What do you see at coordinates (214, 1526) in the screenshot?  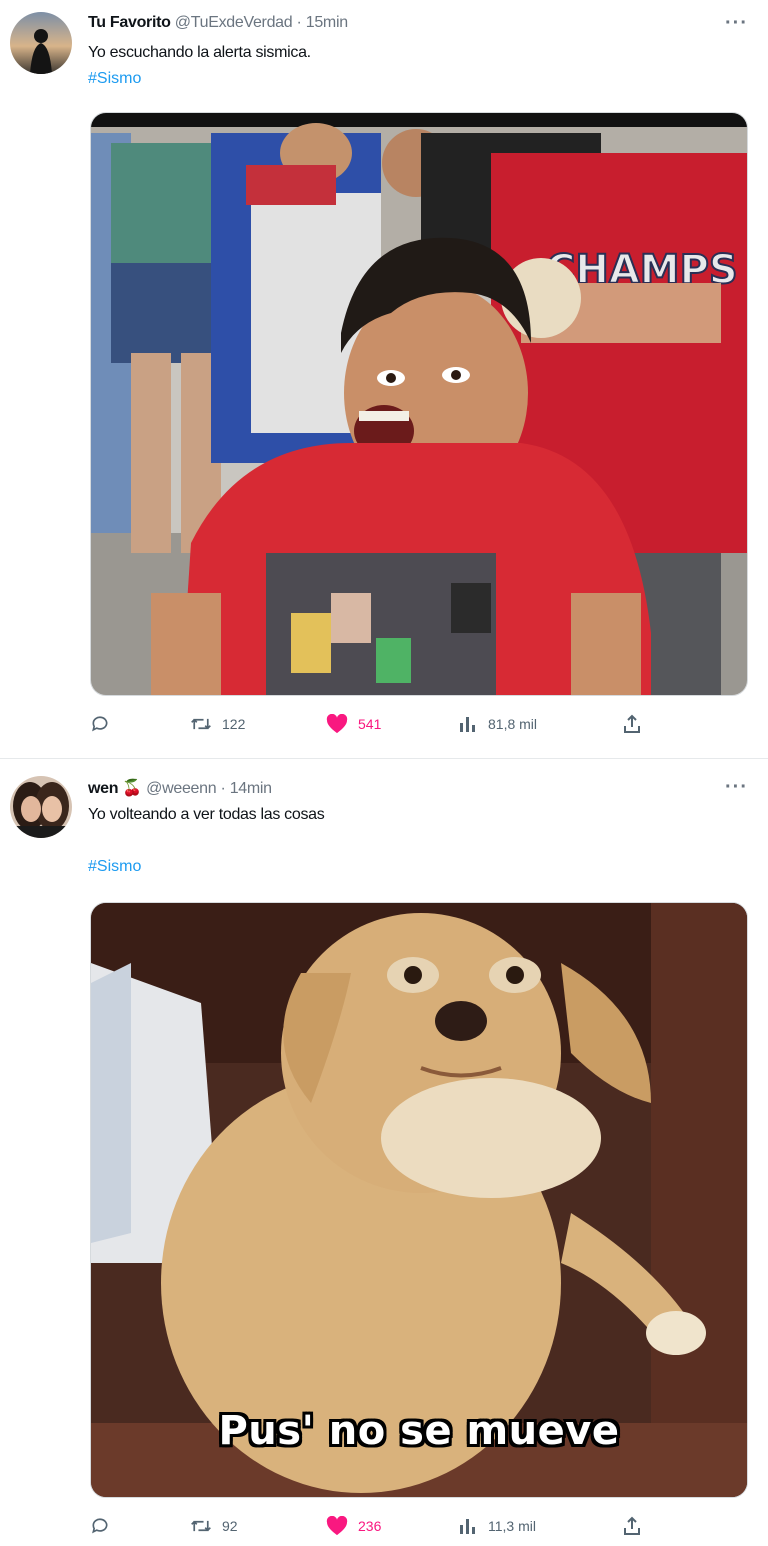 I see `retweet-button: 92` at bounding box center [214, 1526].